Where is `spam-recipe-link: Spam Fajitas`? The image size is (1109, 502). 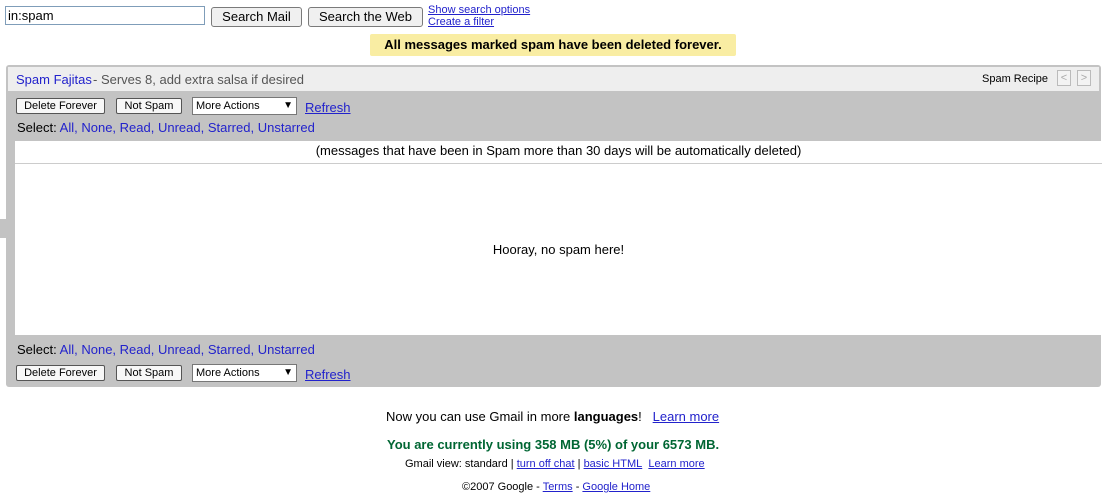 spam-recipe-link: Spam Fajitas is located at coordinates (54, 79).